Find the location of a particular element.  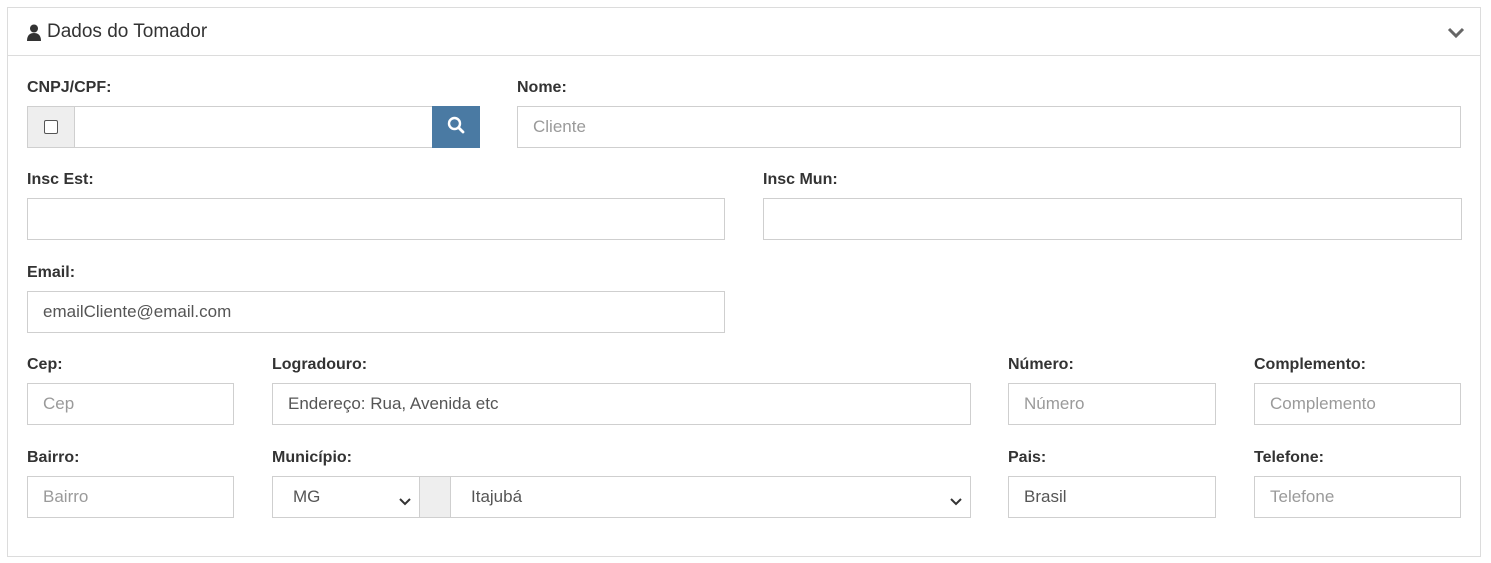

insc-est-label: Insc Est: is located at coordinates (60, 179).